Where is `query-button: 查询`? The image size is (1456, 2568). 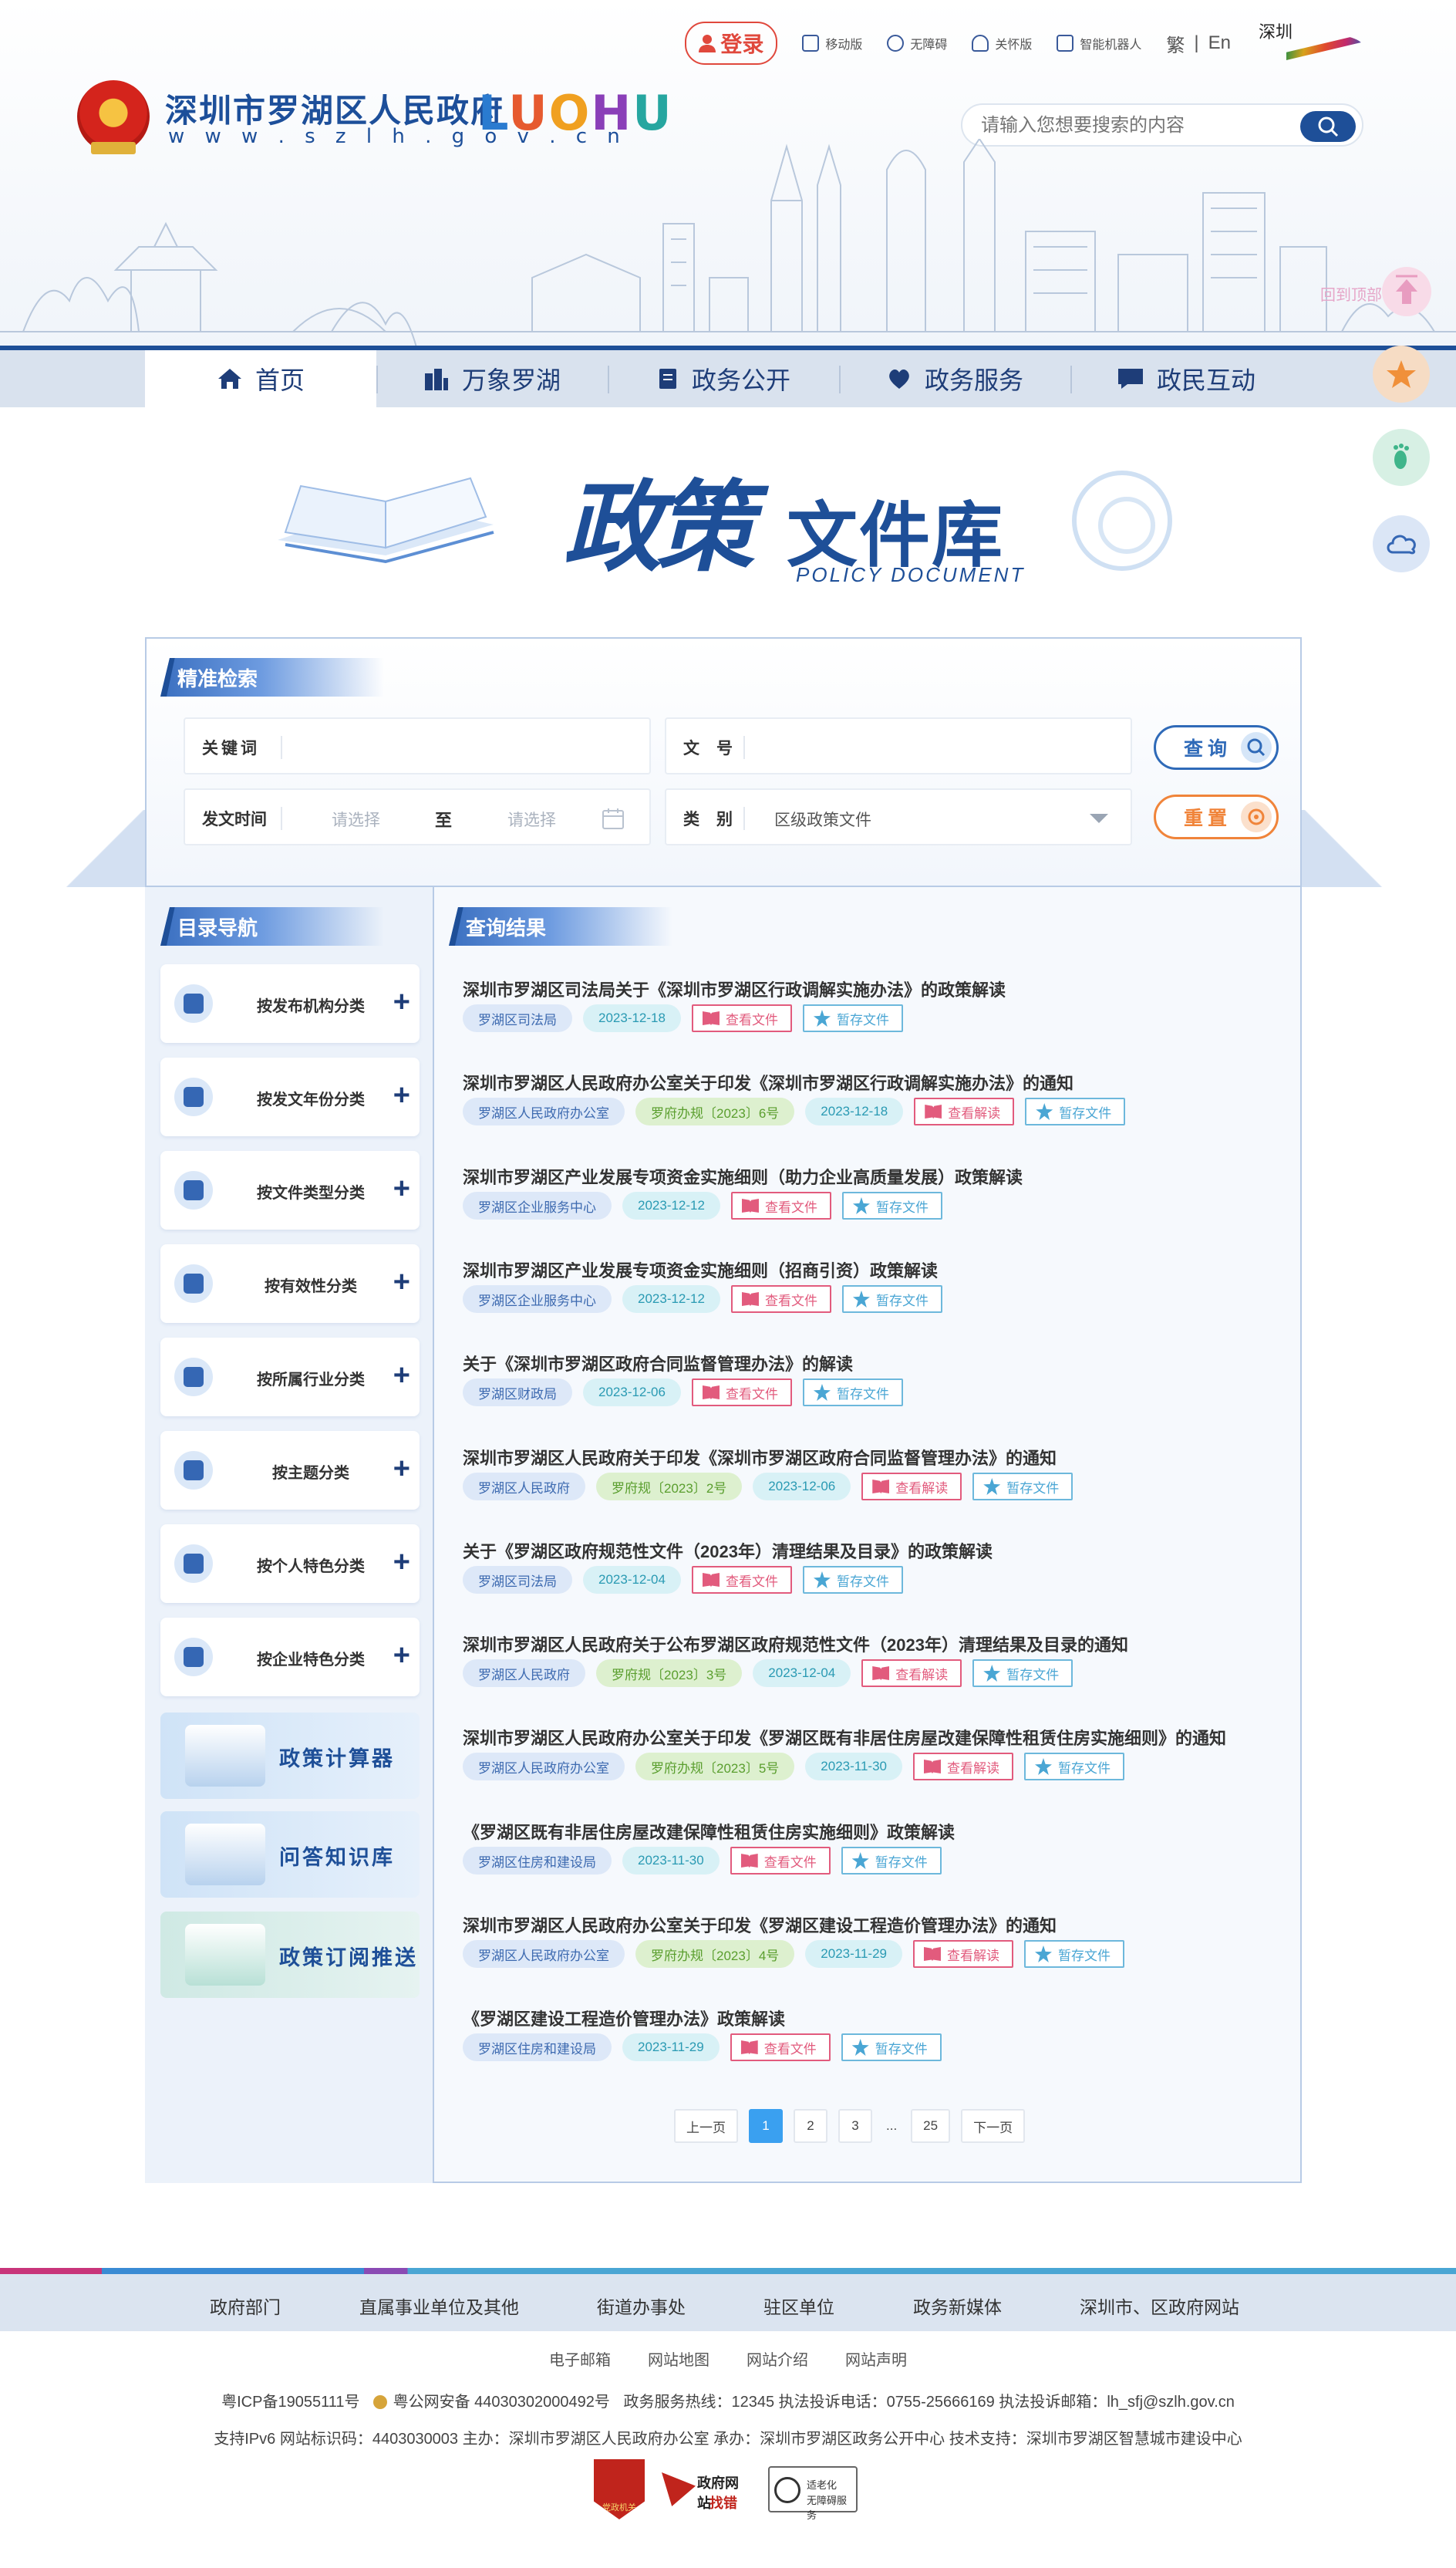
query-button: 查询 is located at coordinates (1216, 747).